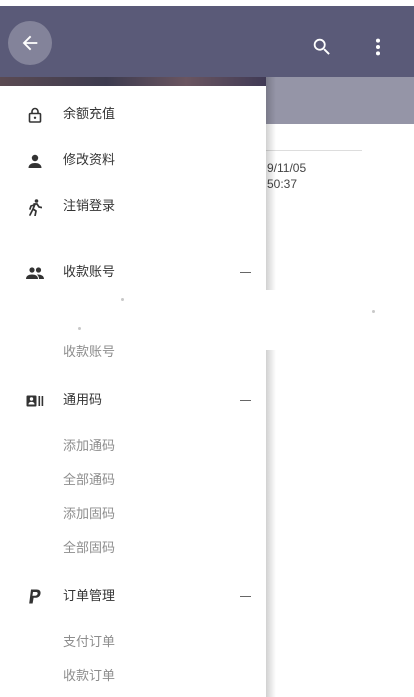 The height and width of the screenshot is (697, 414). What do you see at coordinates (89, 480) in the screenshot?
I see `submenu-item-all-codes: 全部通码` at bounding box center [89, 480].